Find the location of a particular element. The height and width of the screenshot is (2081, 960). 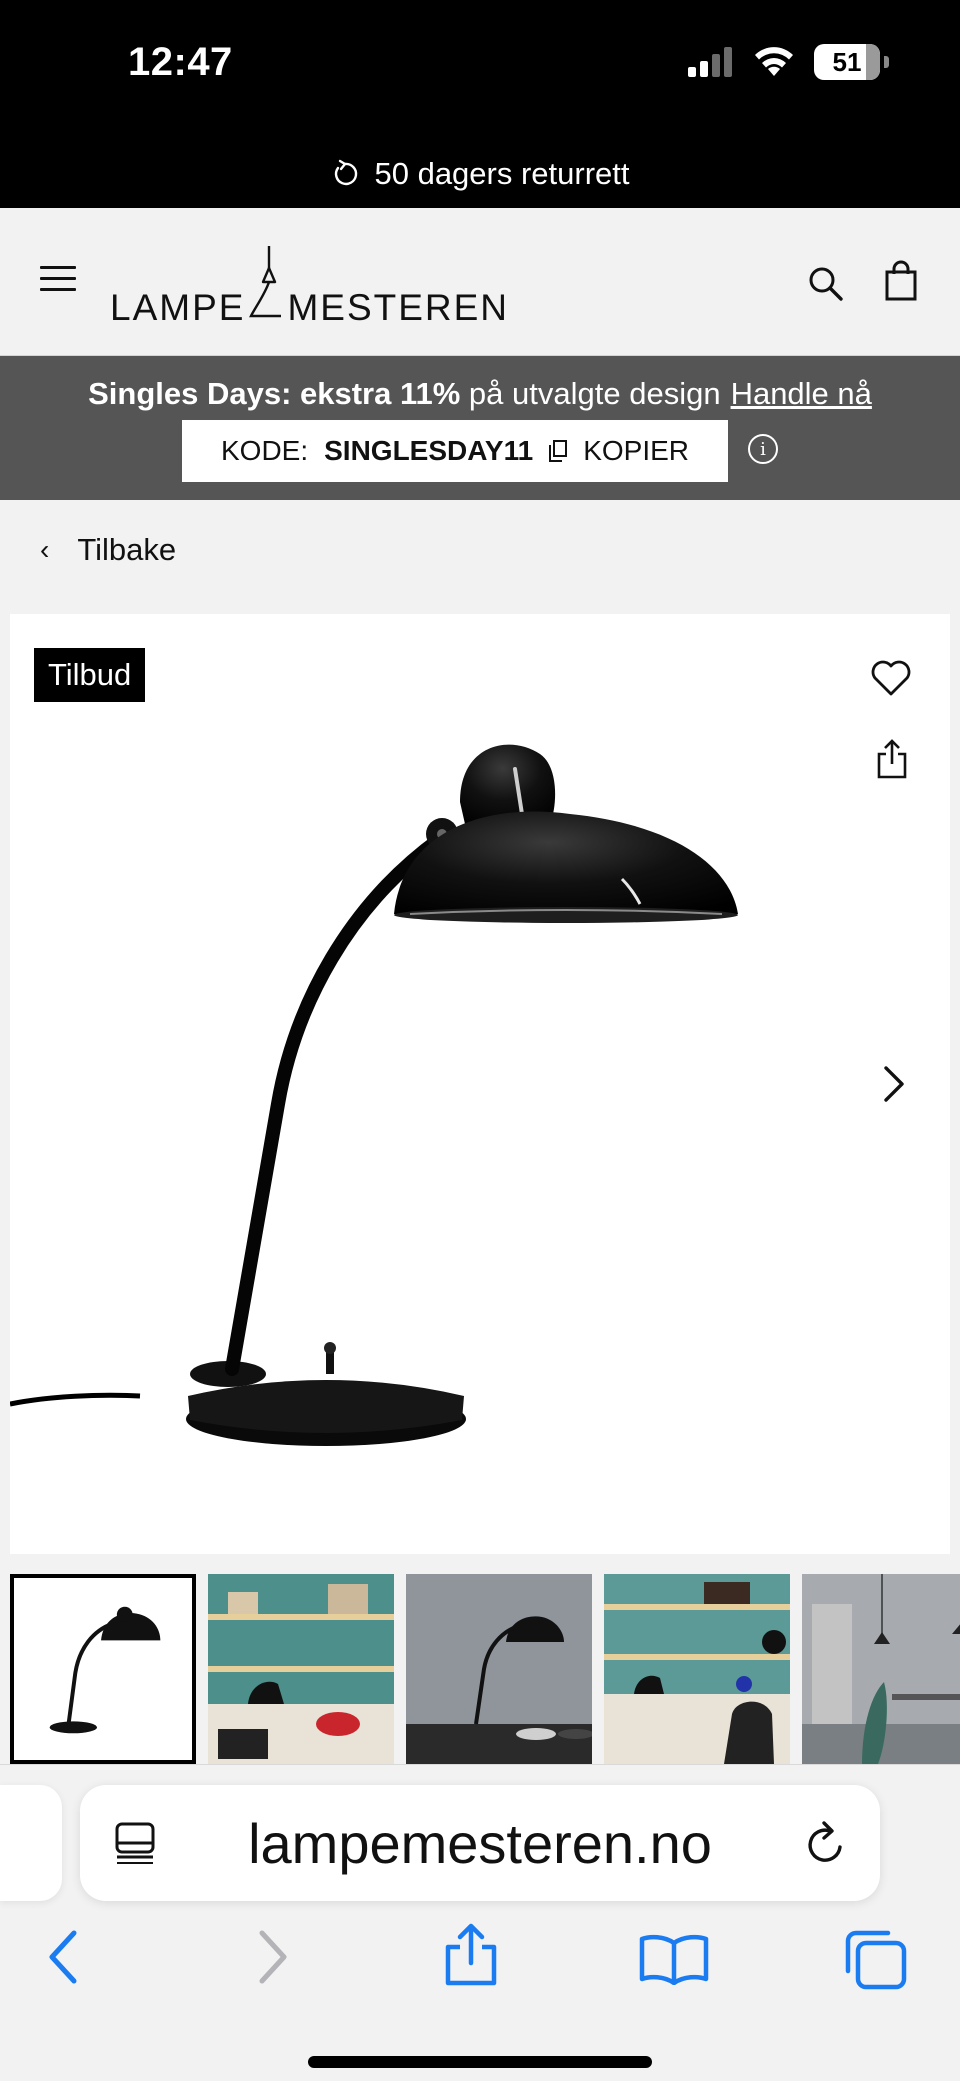

info-icon: i is located at coordinates (763, 449).